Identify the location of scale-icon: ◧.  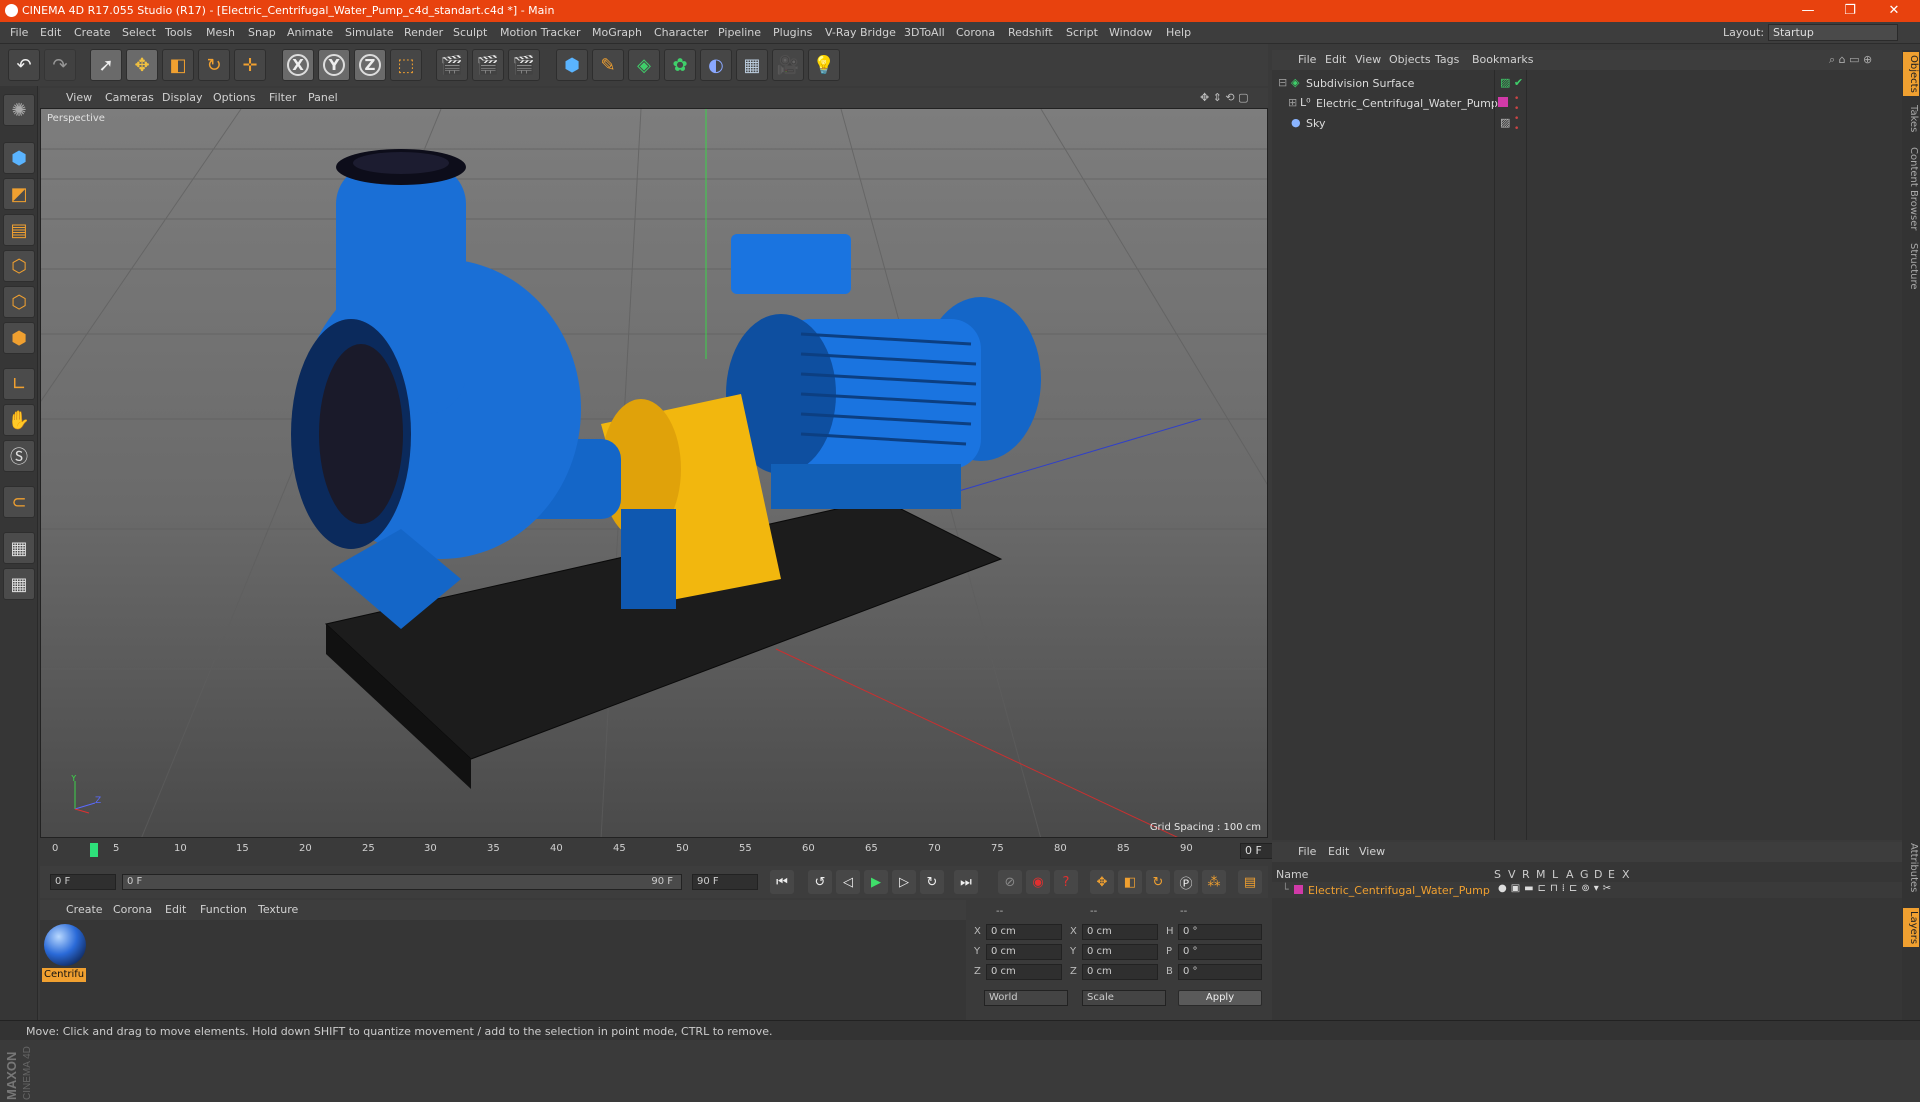
(178, 65).